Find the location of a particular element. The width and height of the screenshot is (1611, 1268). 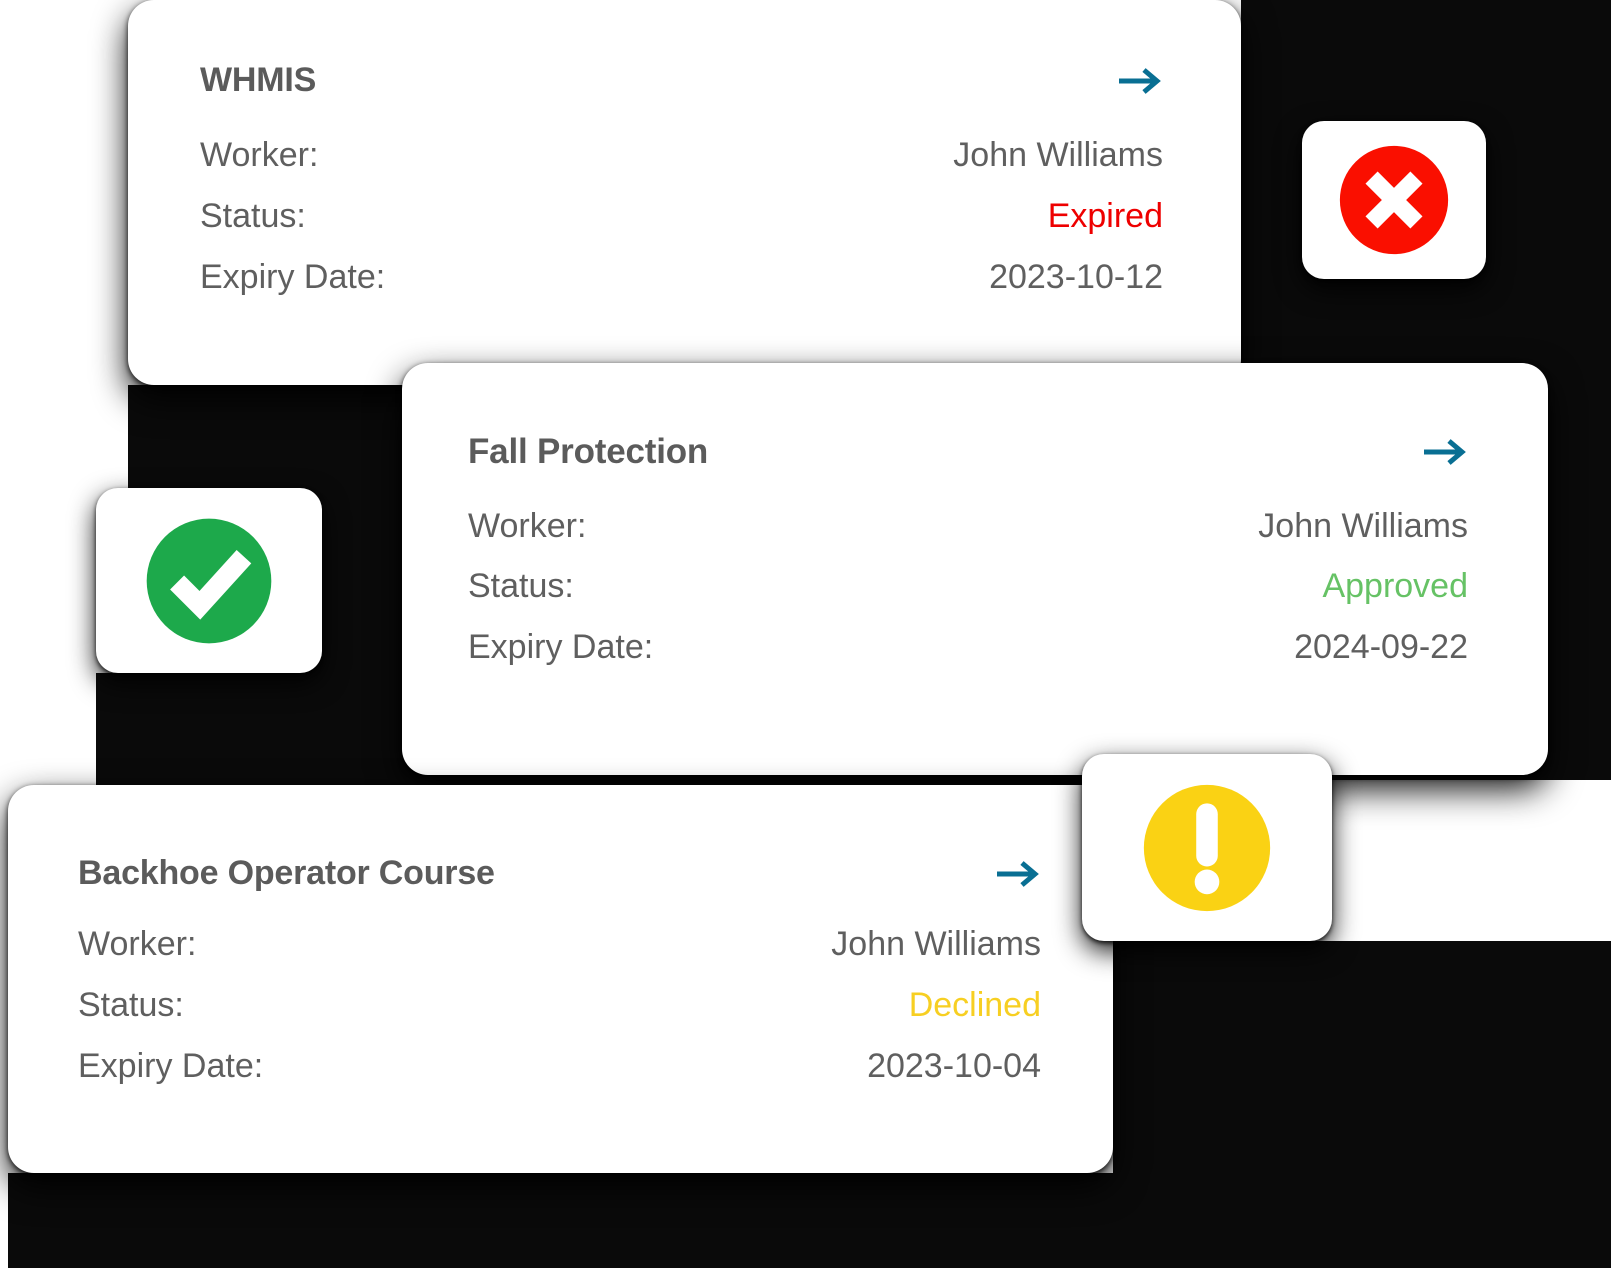

detail-row: Status: Expired is located at coordinates (681, 216).